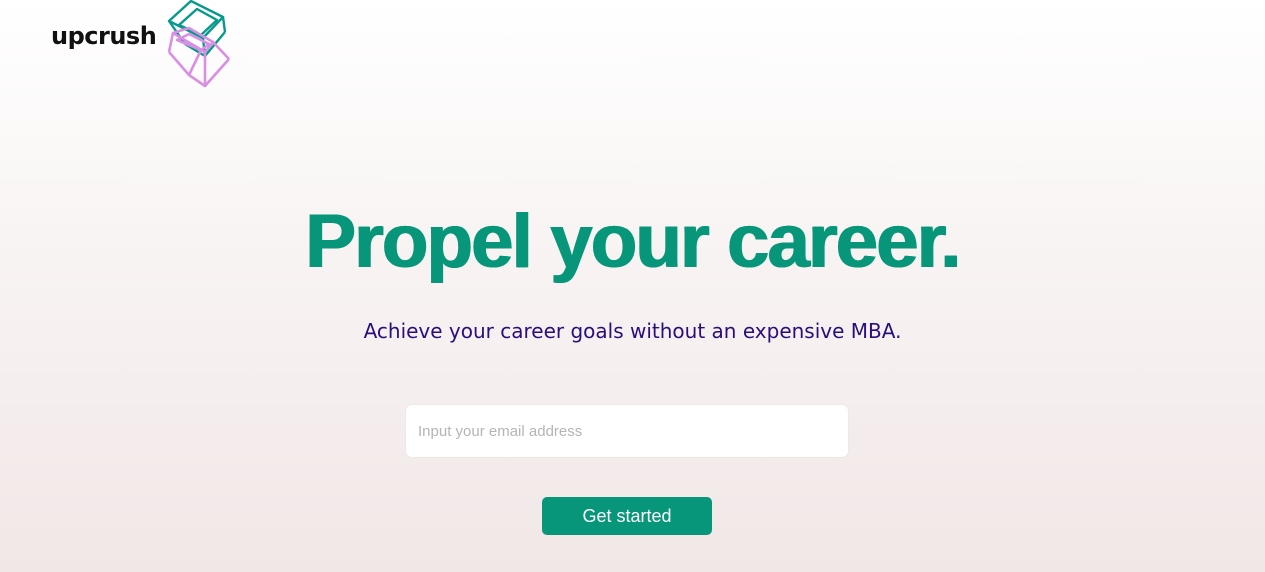 The height and width of the screenshot is (572, 1265). I want to click on email-field-container, so click(627, 431).